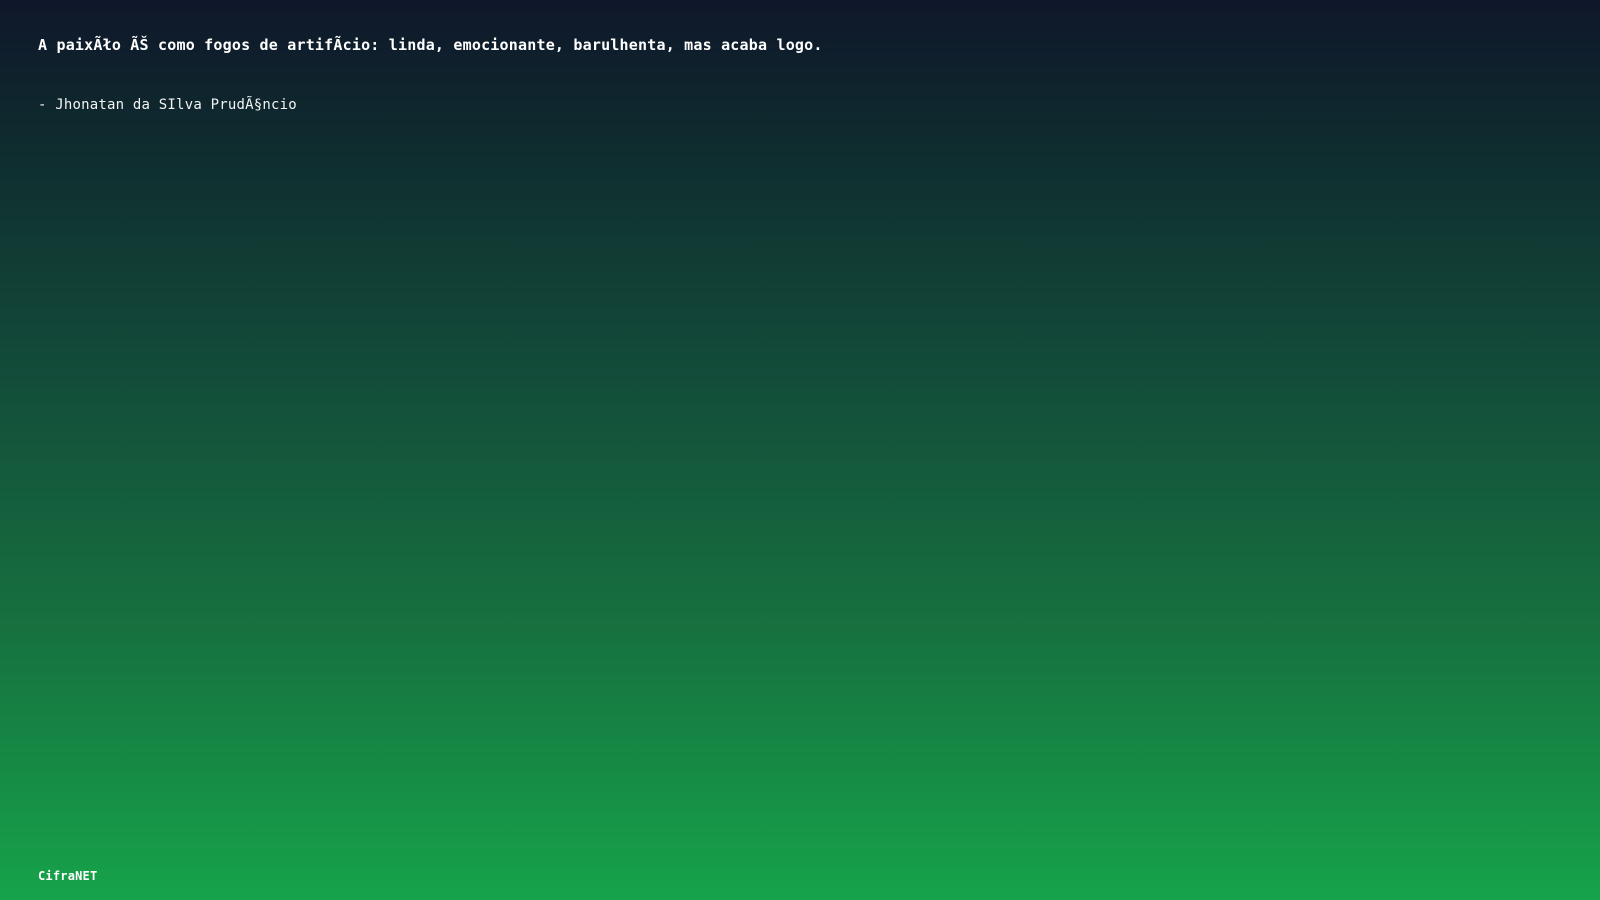  Describe the element at coordinates (167, 105) in the screenshot. I see `quote-author: - Jhonatan da SIlva PrudÃ§ncio` at that location.